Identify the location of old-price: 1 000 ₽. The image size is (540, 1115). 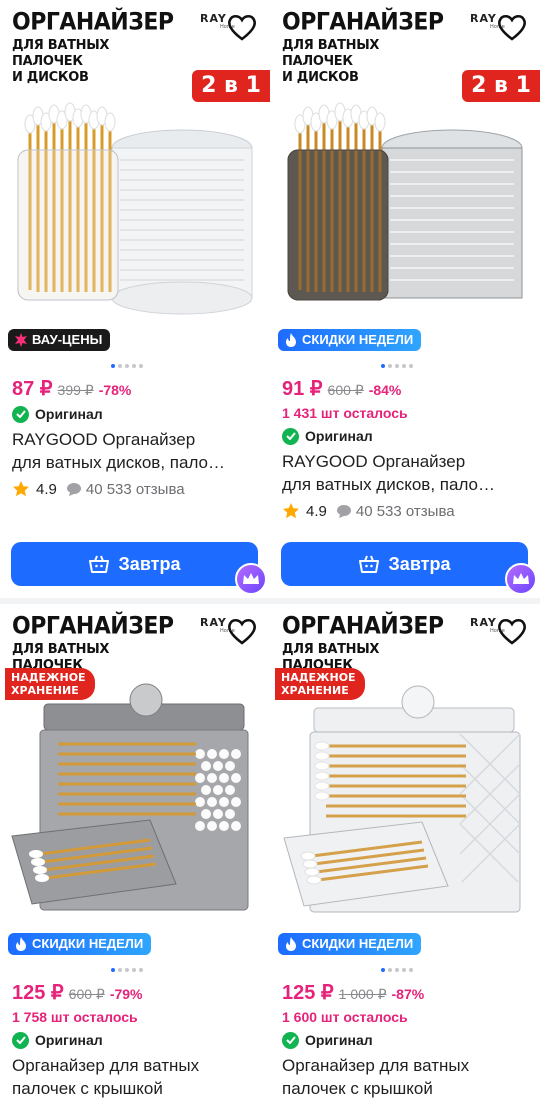
(362, 994).